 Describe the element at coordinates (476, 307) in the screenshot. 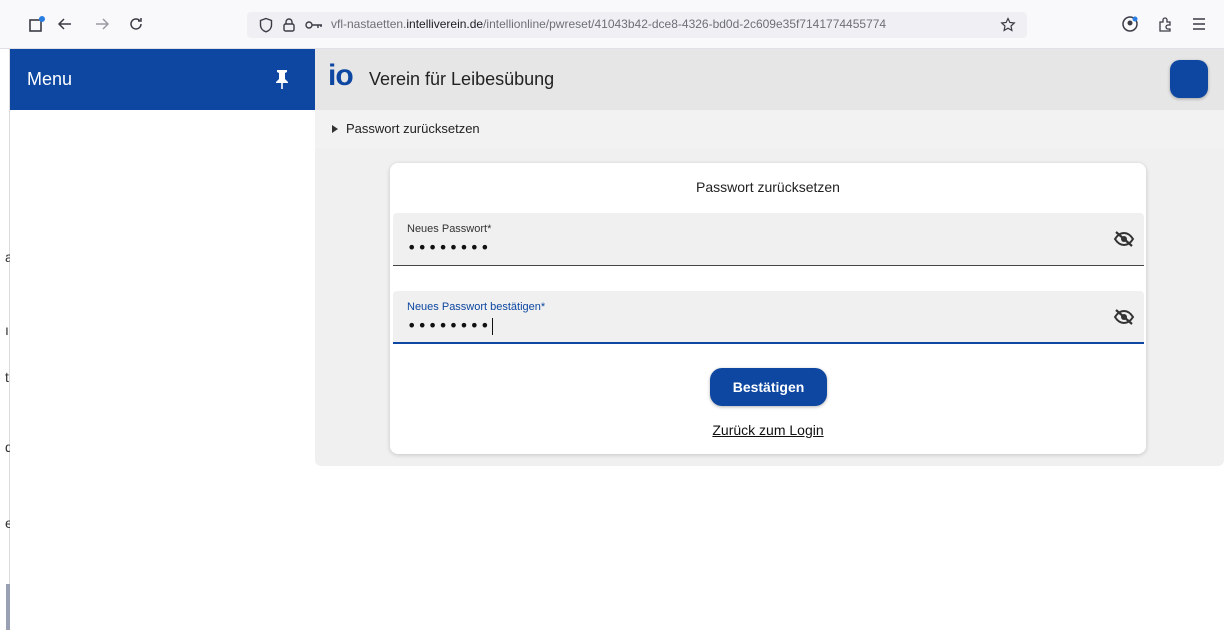

I see `confirm-password-label: Neues Passwort bestätigen*` at that location.